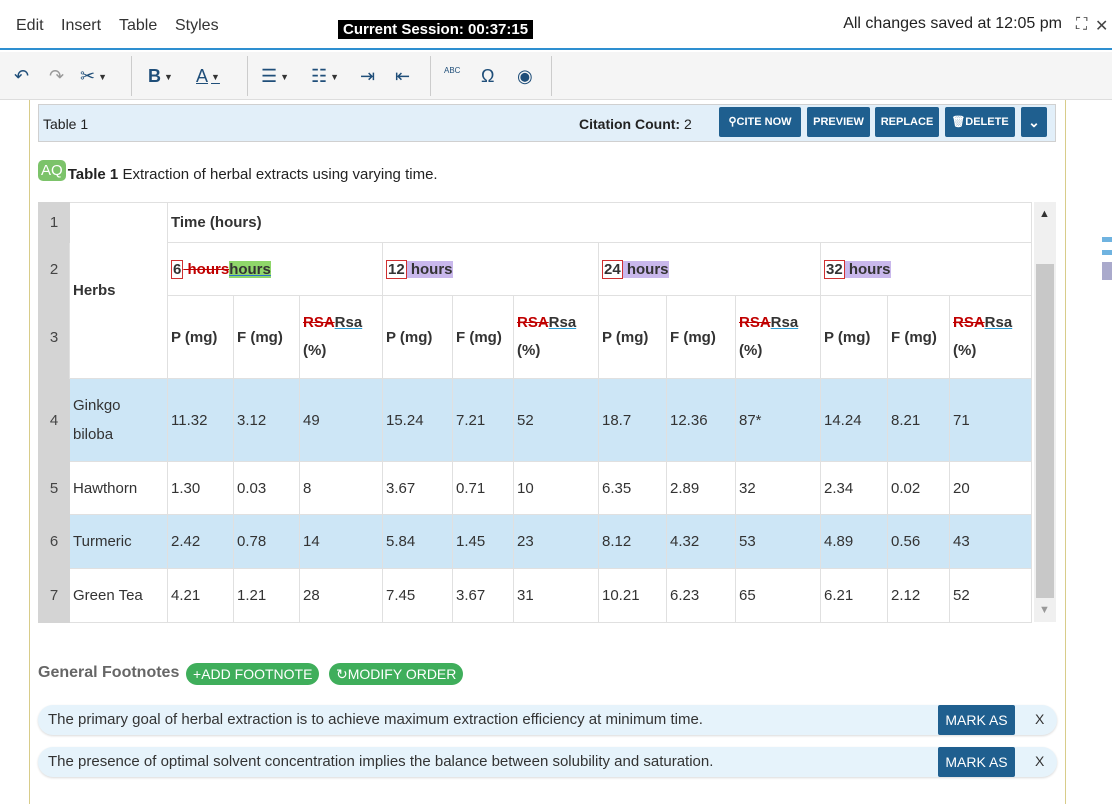  What do you see at coordinates (907, 122) in the screenshot?
I see `replace-button: REPLACE` at bounding box center [907, 122].